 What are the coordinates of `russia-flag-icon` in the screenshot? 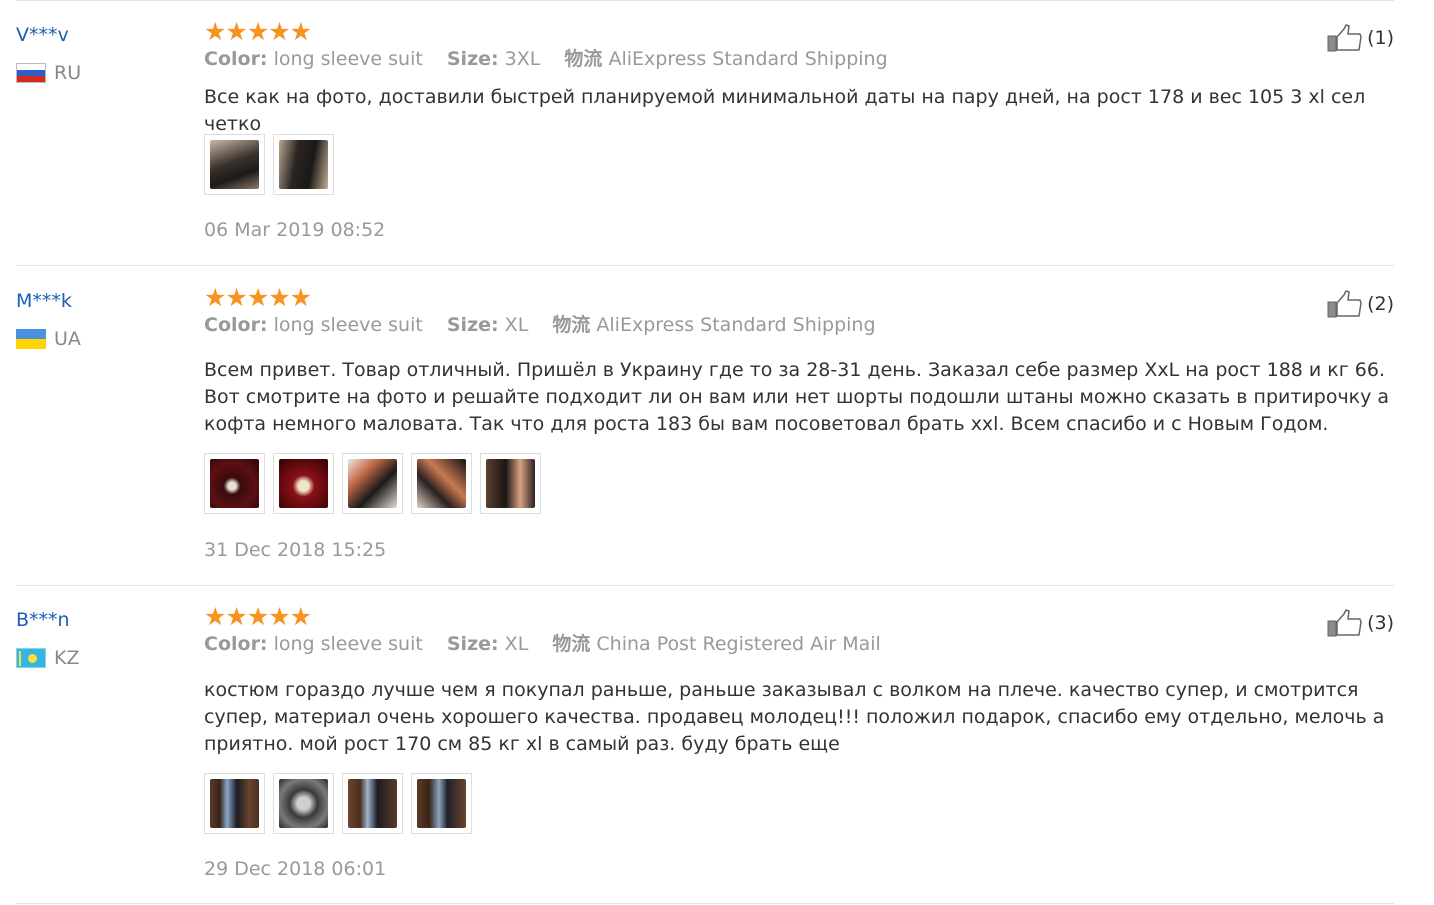 It's located at (31, 73).